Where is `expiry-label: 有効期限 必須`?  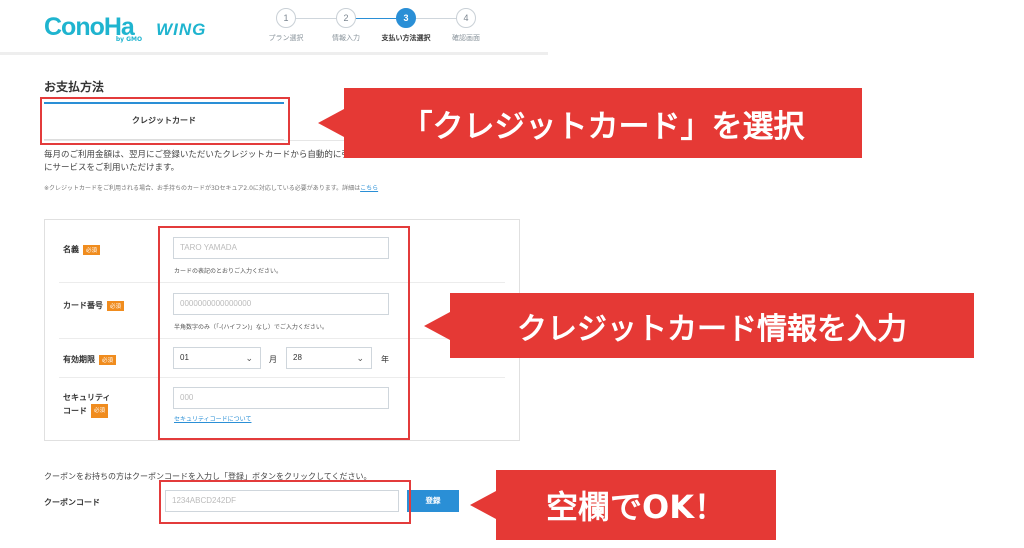
expiry-label: 有効期限 必須 is located at coordinates (90, 359).